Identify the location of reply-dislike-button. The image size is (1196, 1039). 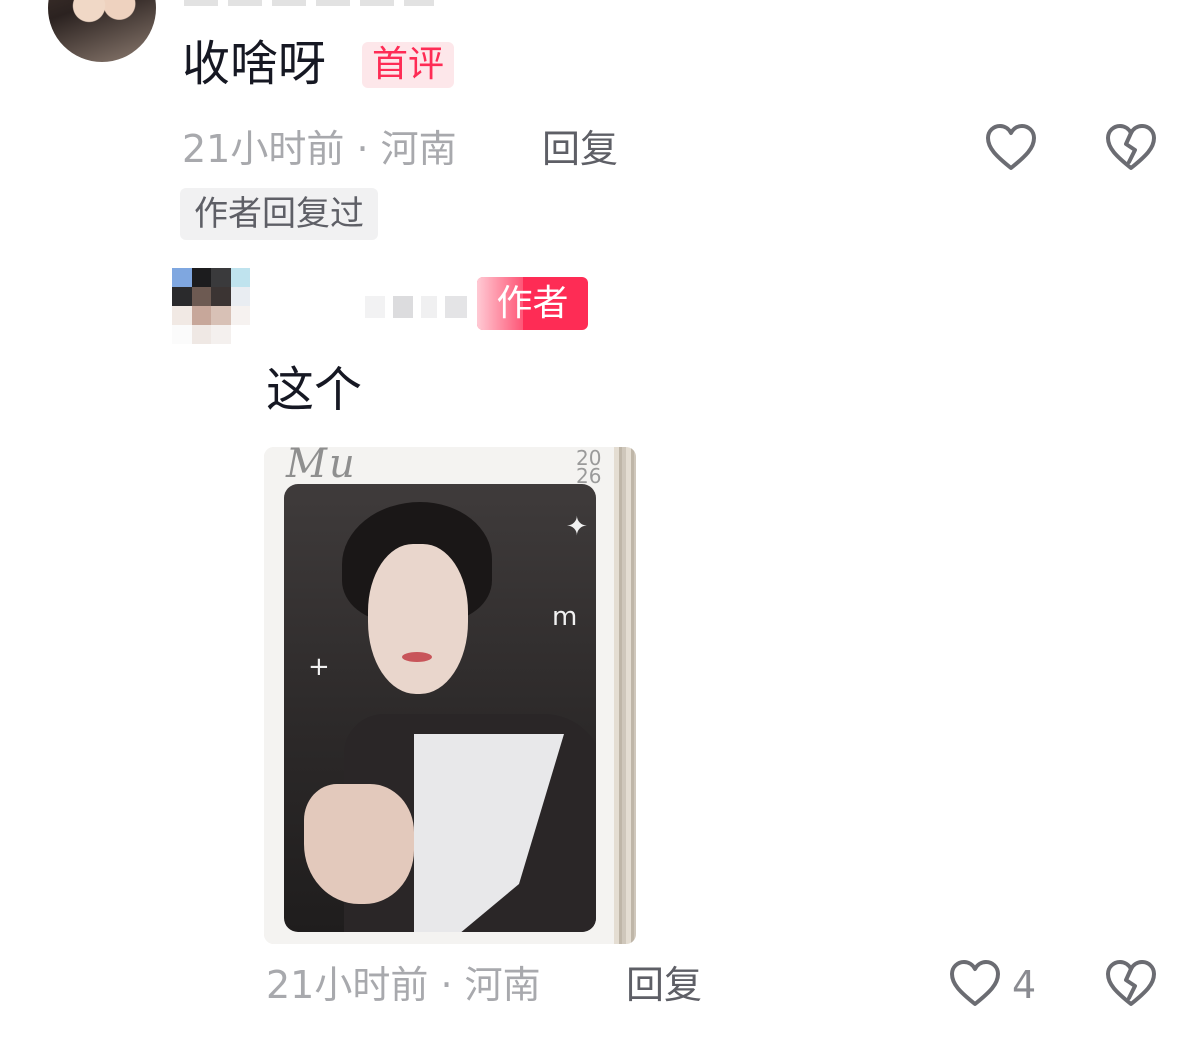
(1131, 983).